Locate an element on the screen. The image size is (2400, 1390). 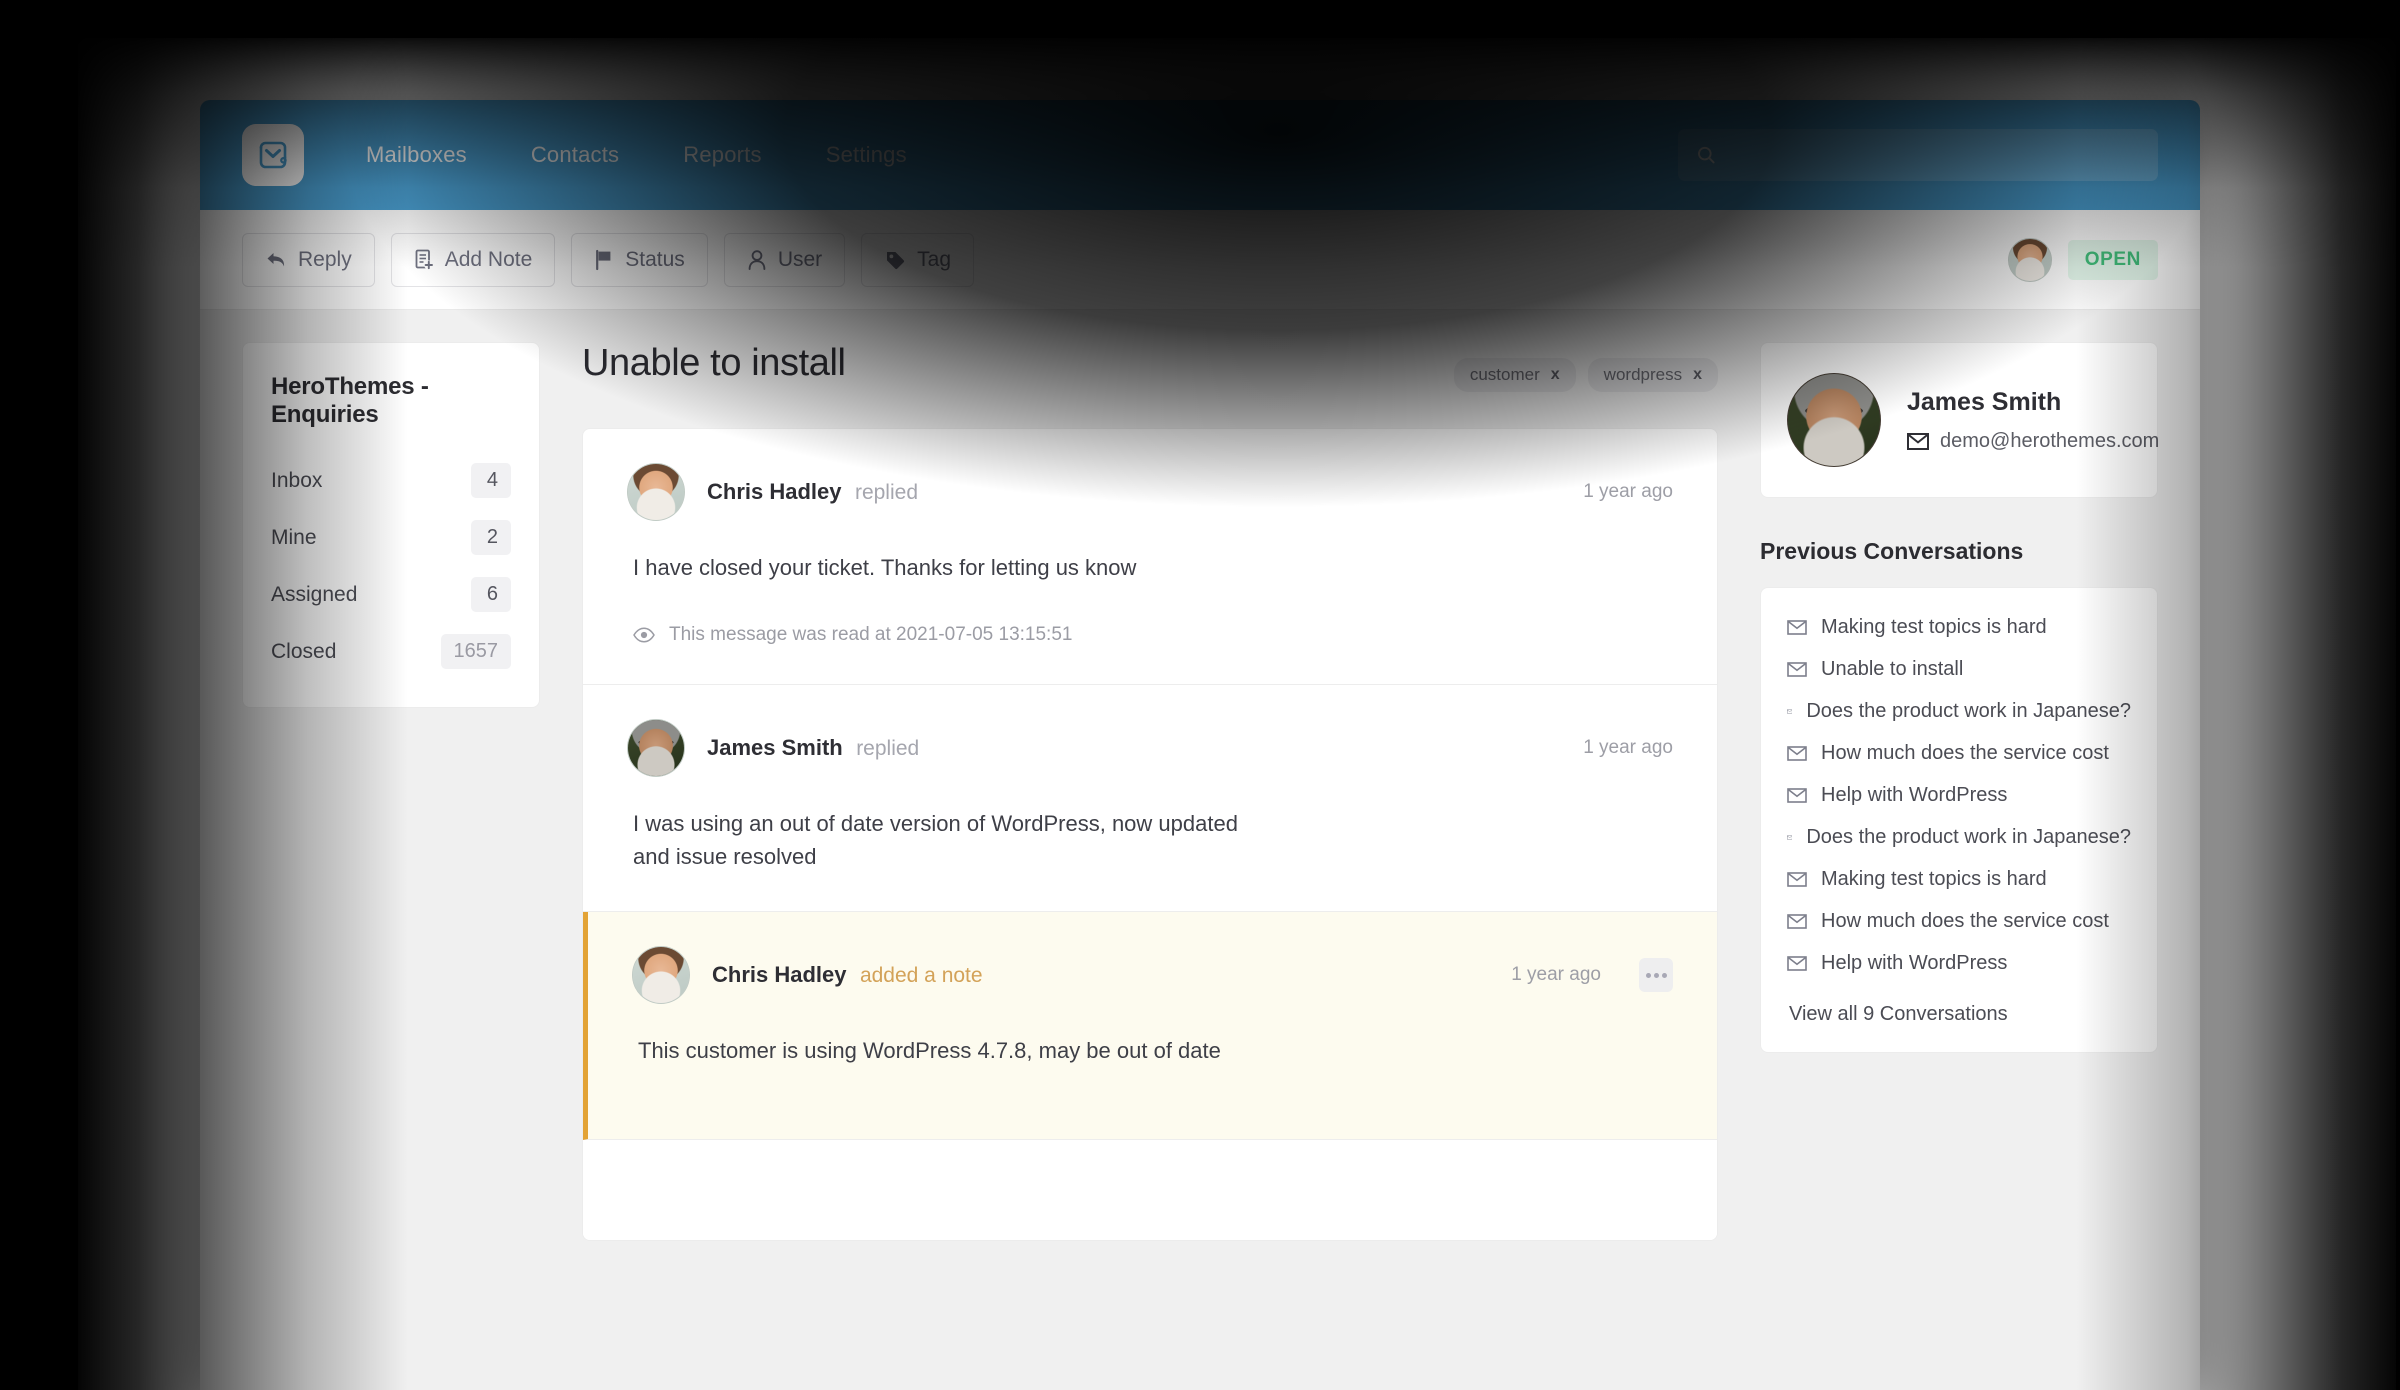
tag-chip-customer: customer x is located at coordinates (1514, 375).